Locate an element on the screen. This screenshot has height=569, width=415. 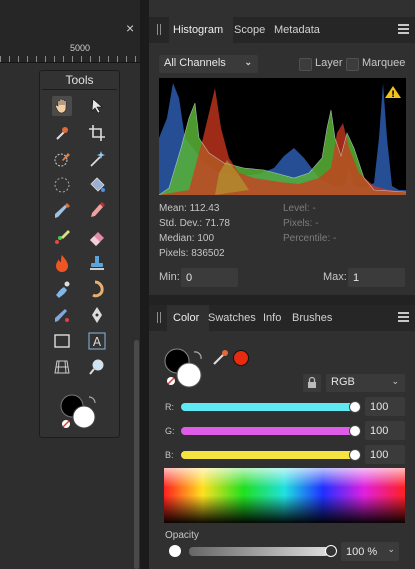
magic-wand-tool-icon is located at coordinates (97, 159).